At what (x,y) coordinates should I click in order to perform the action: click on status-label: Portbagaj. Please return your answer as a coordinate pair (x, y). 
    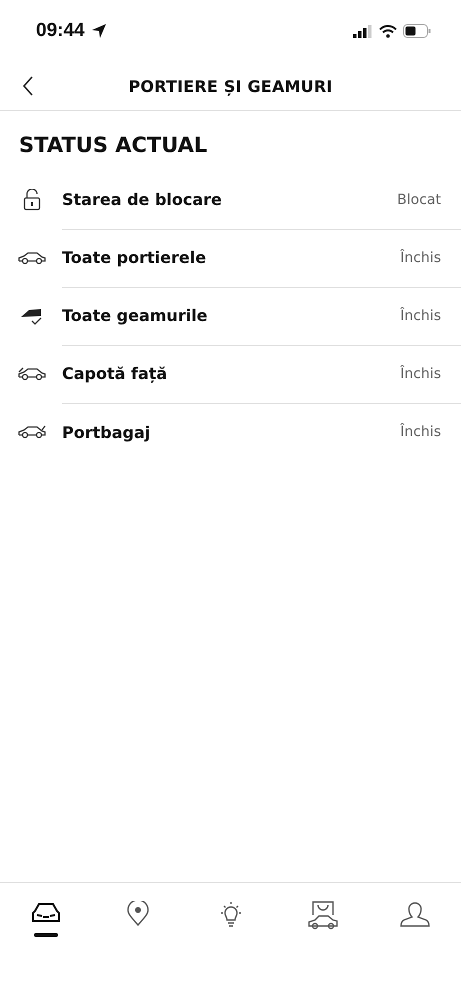
    Looking at the image, I should click on (106, 432).